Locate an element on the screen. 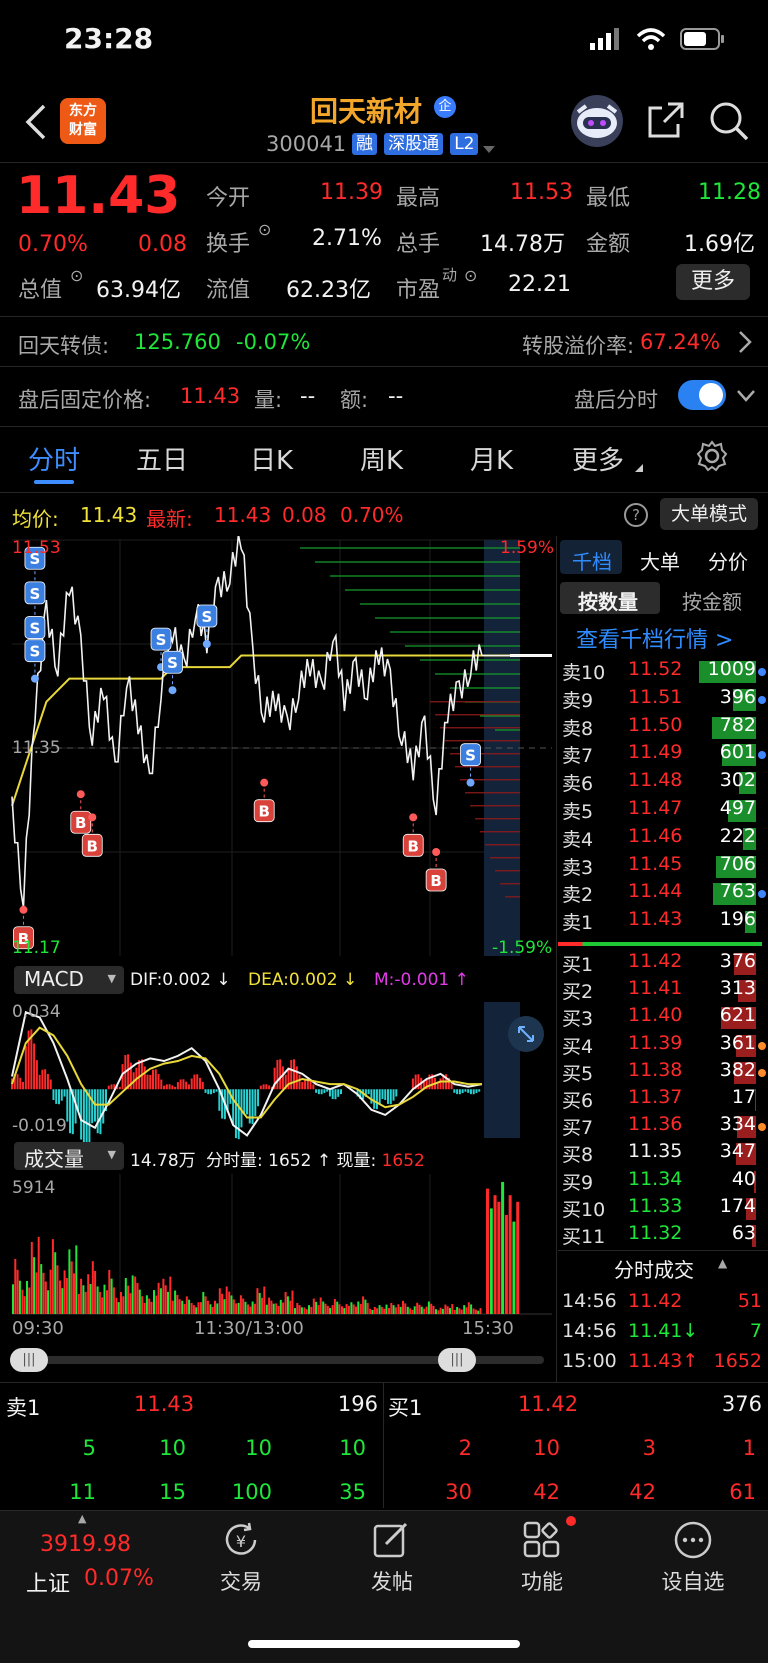  more-button: 更多 is located at coordinates (713, 282).